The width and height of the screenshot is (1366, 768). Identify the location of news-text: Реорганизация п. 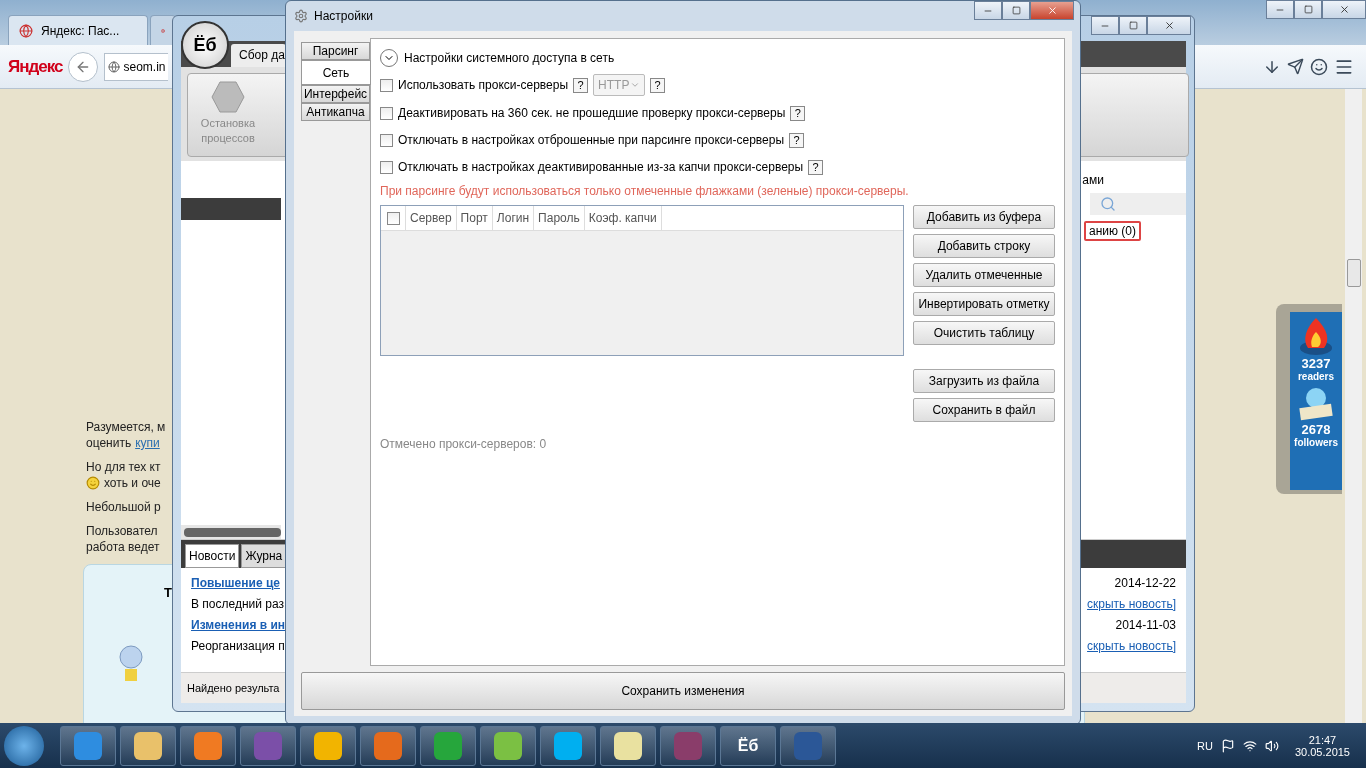
(238, 646).